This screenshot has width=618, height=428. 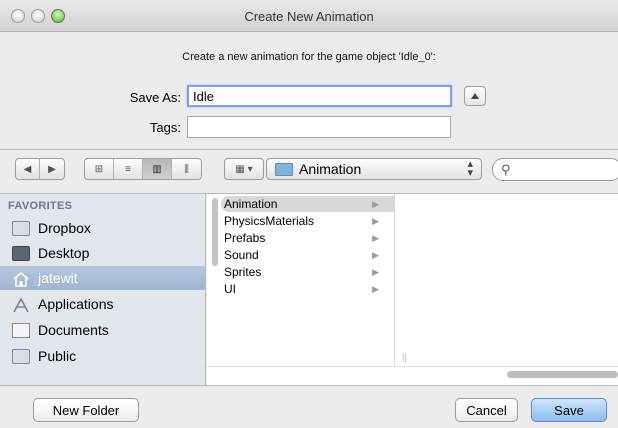 What do you see at coordinates (486, 410) in the screenshot?
I see `cancel-button: Cancel` at bounding box center [486, 410].